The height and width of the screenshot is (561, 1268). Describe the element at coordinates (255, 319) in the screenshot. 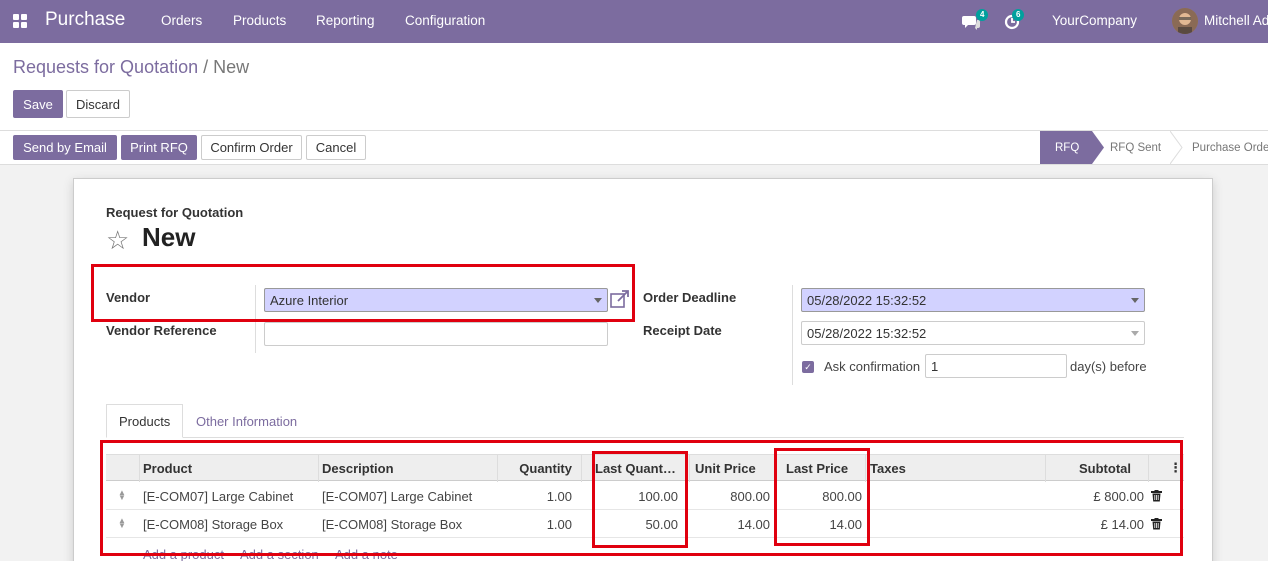

I see `group-divider` at that location.